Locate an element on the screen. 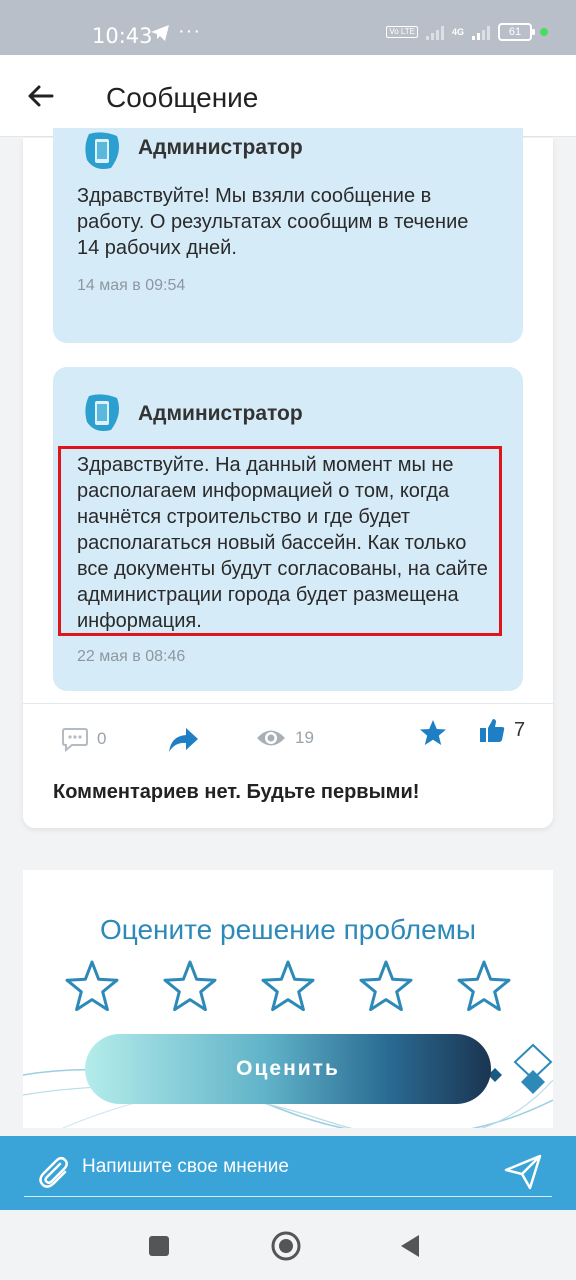  comments-count: 0 is located at coordinates (102, 738).